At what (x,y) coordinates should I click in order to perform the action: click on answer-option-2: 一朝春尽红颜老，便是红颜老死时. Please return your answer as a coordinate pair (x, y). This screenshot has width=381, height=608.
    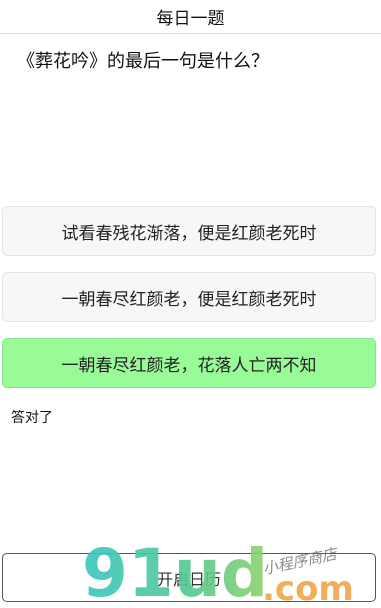
    Looking at the image, I should click on (189, 297).